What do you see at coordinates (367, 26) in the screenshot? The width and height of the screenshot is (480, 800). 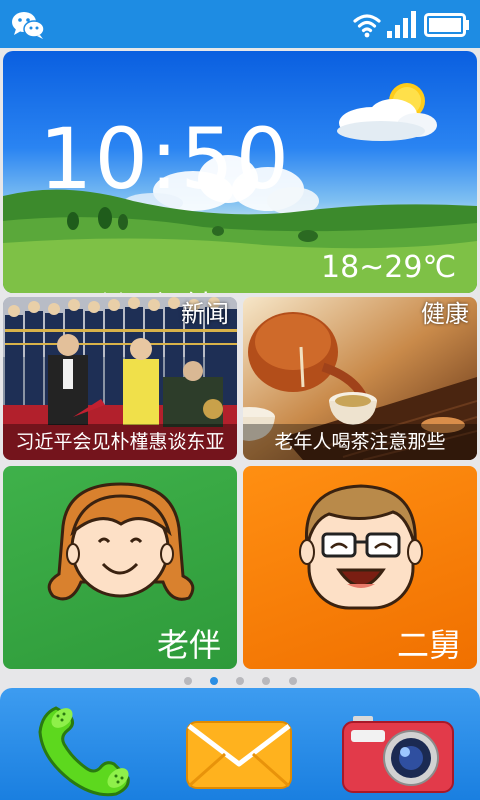 I see `wifi-icon` at bounding box center [367, 26].